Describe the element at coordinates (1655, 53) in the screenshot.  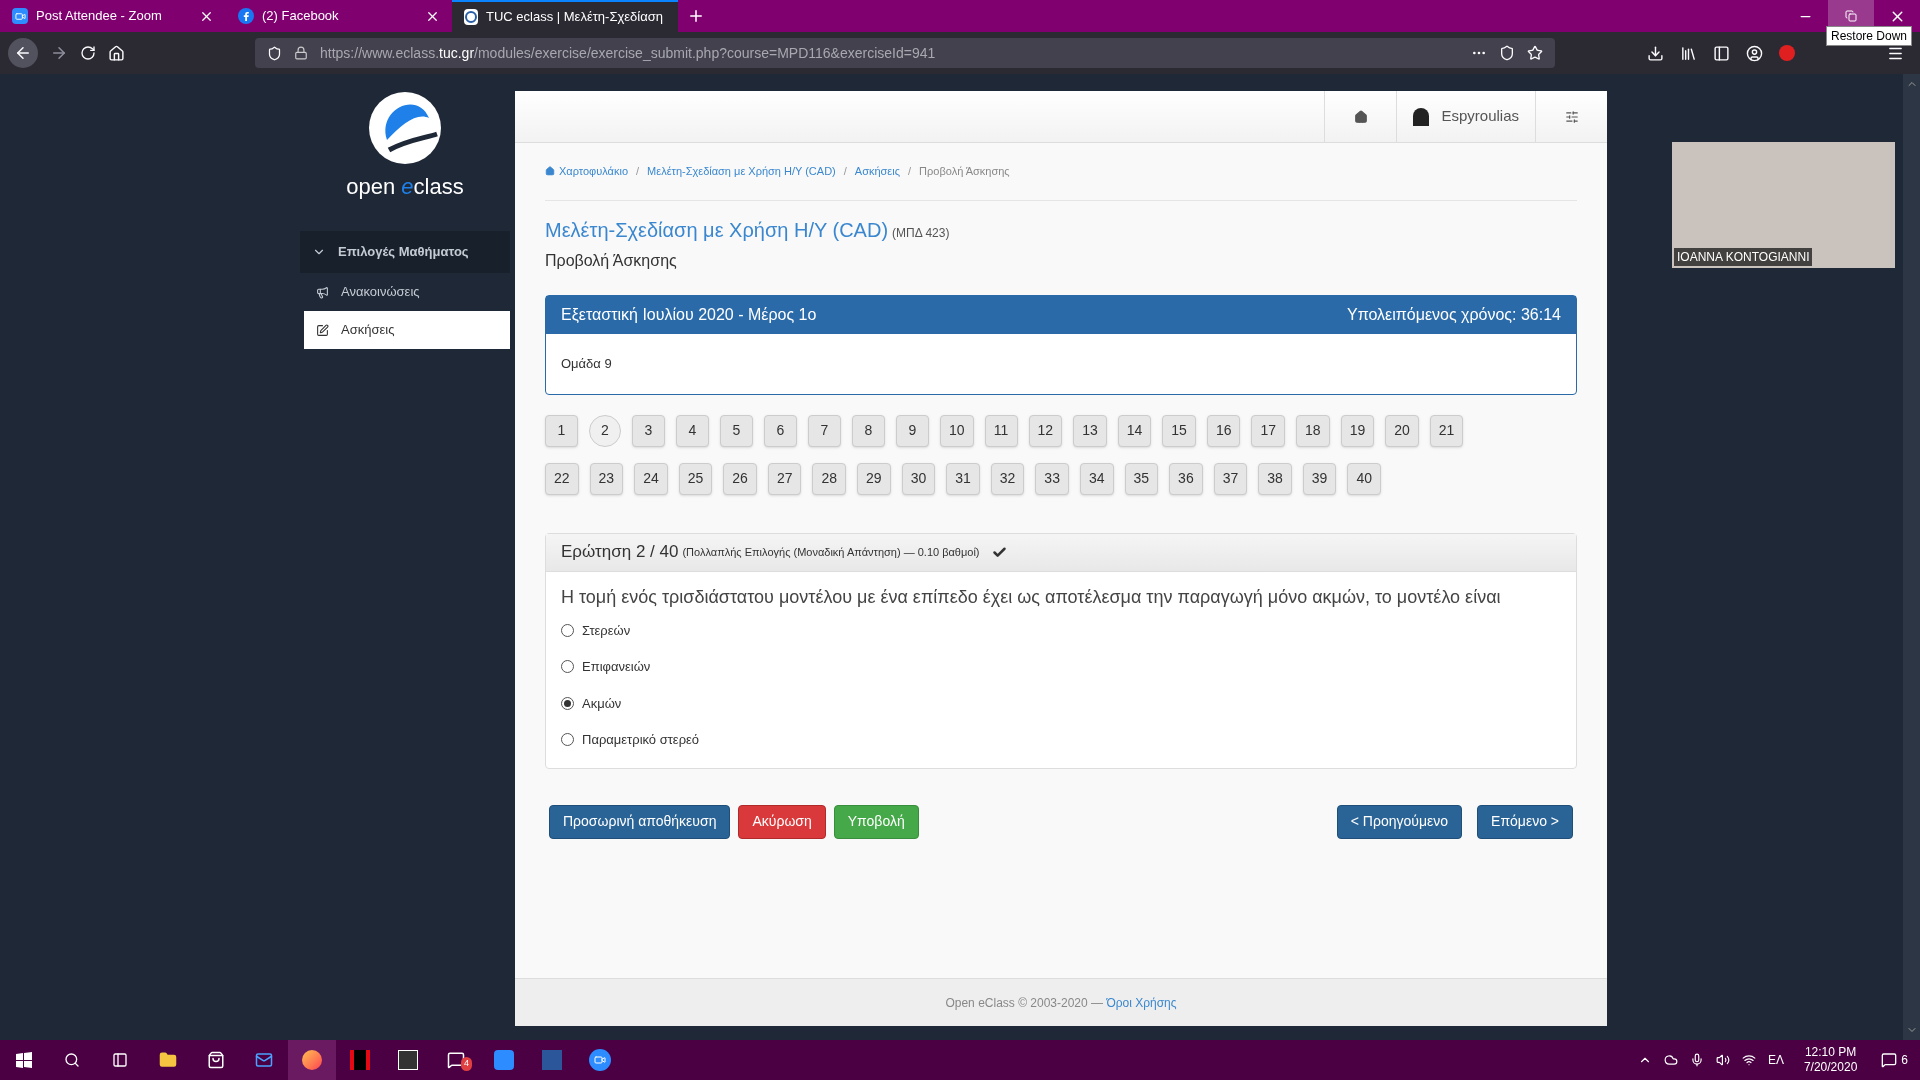
I see `download-icon` at that location.